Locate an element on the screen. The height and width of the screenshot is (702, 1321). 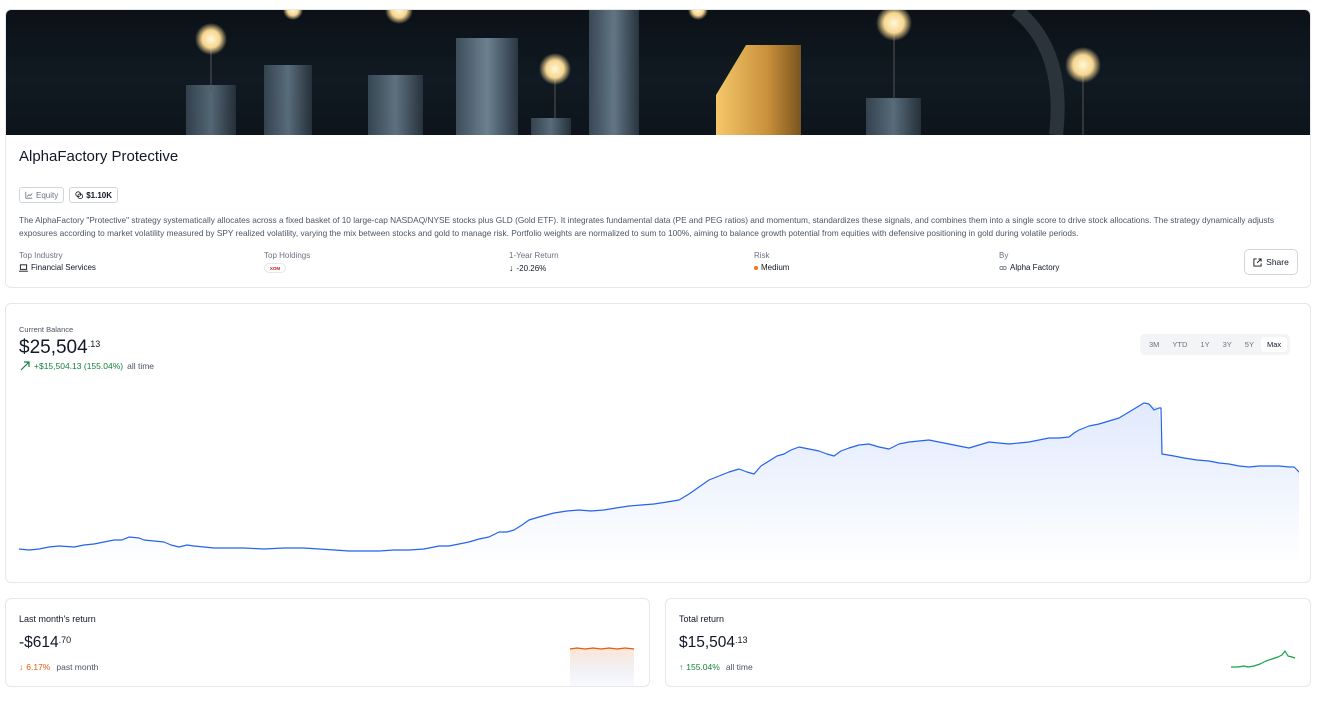
top-industry-value: Financial Services is located at coordinates (63, 267).